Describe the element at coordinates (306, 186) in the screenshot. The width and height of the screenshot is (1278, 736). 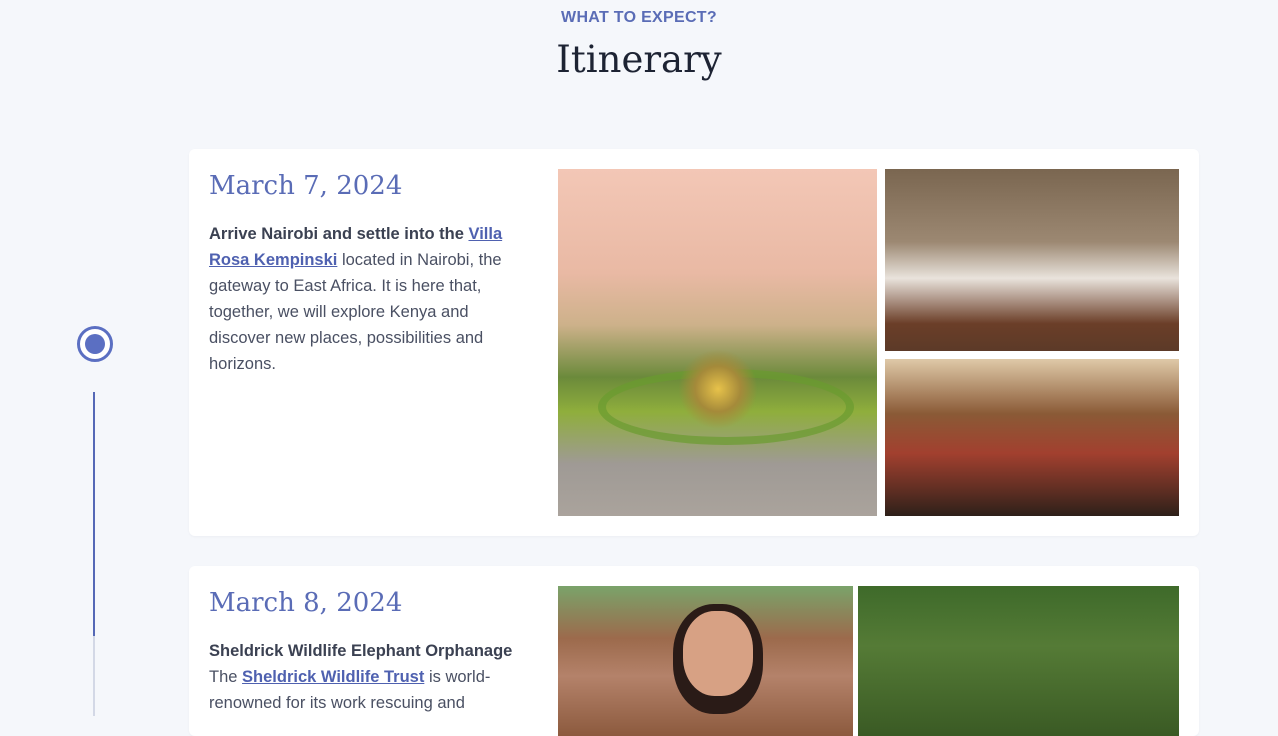
I see `itinerary-date: March 7, 2024` at that location.